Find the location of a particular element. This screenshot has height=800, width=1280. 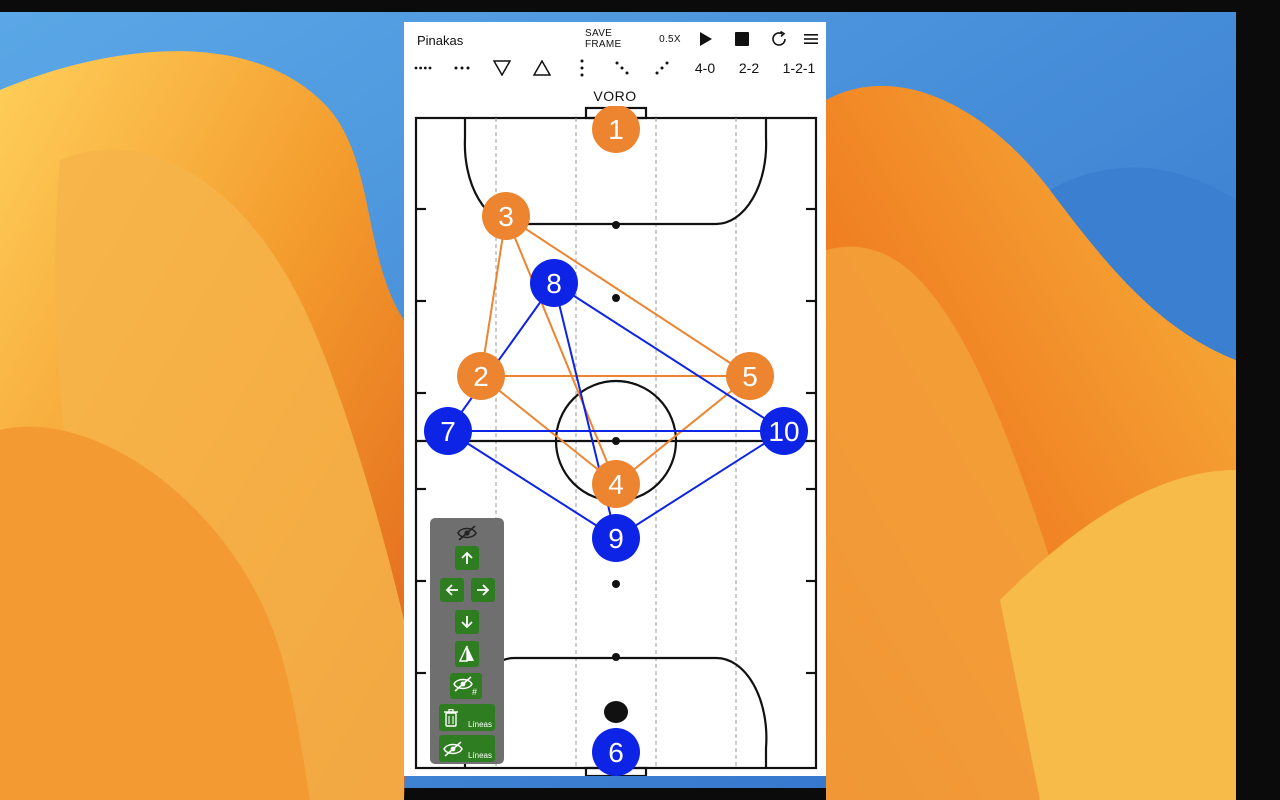

speed-button: 0.5X is located at coordinates (670, 39).